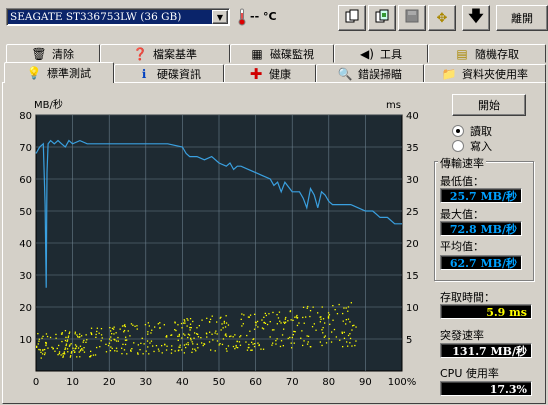 Image resolution: width=548 pixels, height=405 pixels. Describe the element at coordinates (462, 335) in the screenshot. I see `burst-rate-label: 突發速率` at that location.